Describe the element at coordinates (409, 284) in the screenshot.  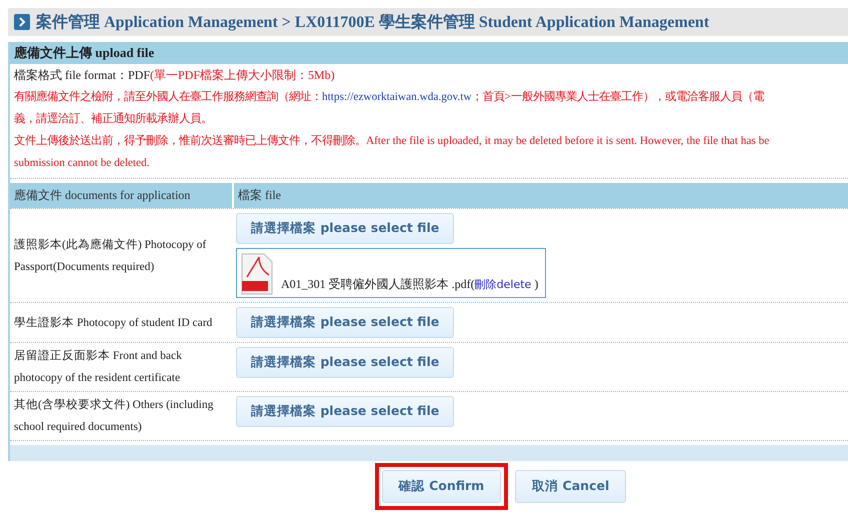
I see `file-name: A01_301 受聘僱外國人護照影本 .pdf(刪除delete )` at that location.